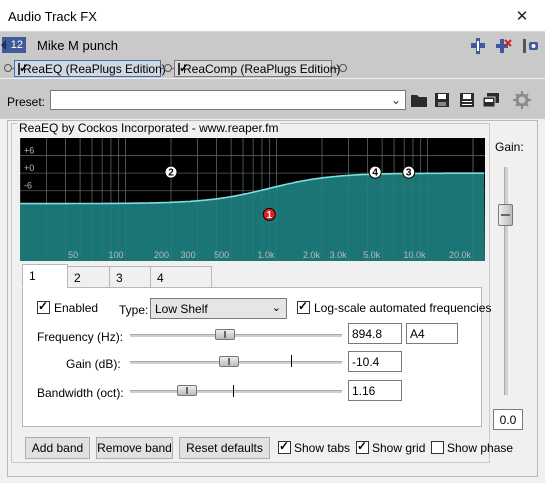 The height and width of the screenshot is (483, 545). What do you see at coordinates (375, 390) in the screenshot?
I see `bandwidth-field: 1.16` at bounding box center [375, 390].